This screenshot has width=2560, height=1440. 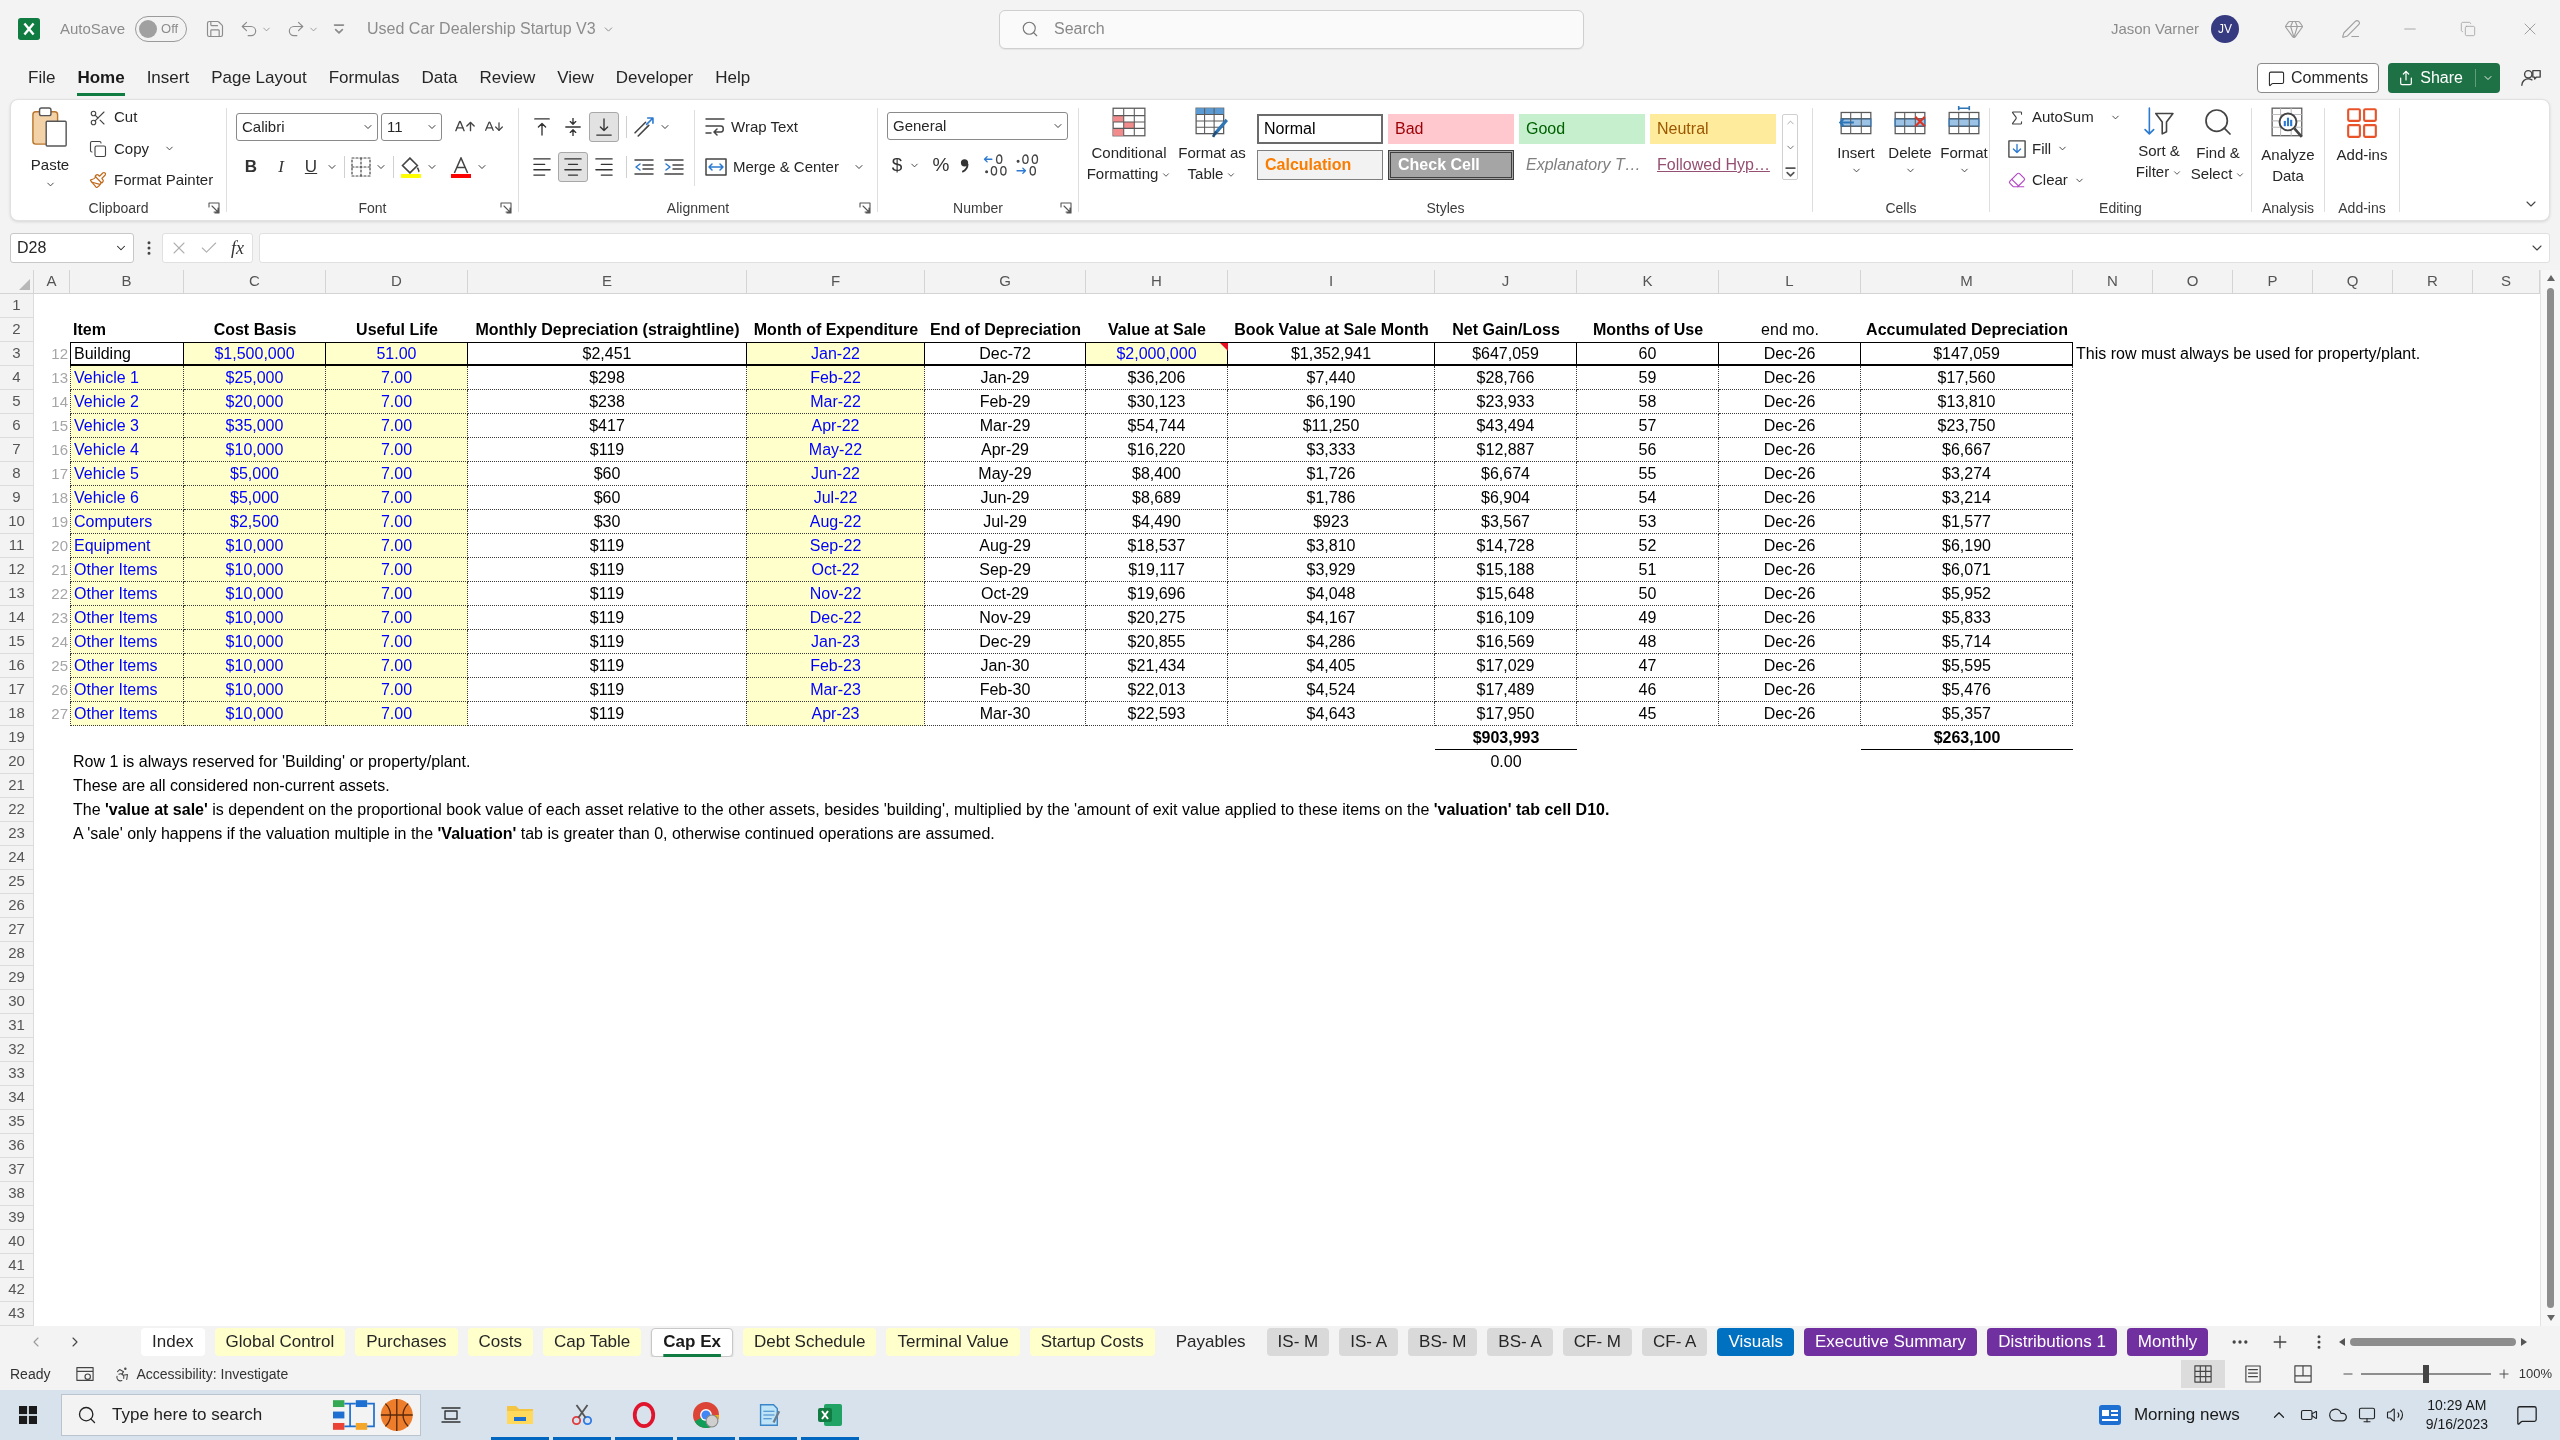 What do you see at coordinates (411, 127) in the screenshot?
I see `font-size-field: 11` at bounding box center [411, 127].